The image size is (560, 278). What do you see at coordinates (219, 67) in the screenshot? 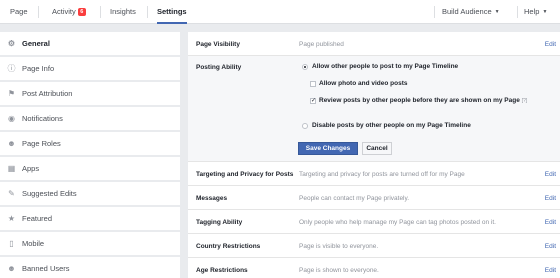
I see `setting-label: Posting Ability` at bounding box center [219, 67].